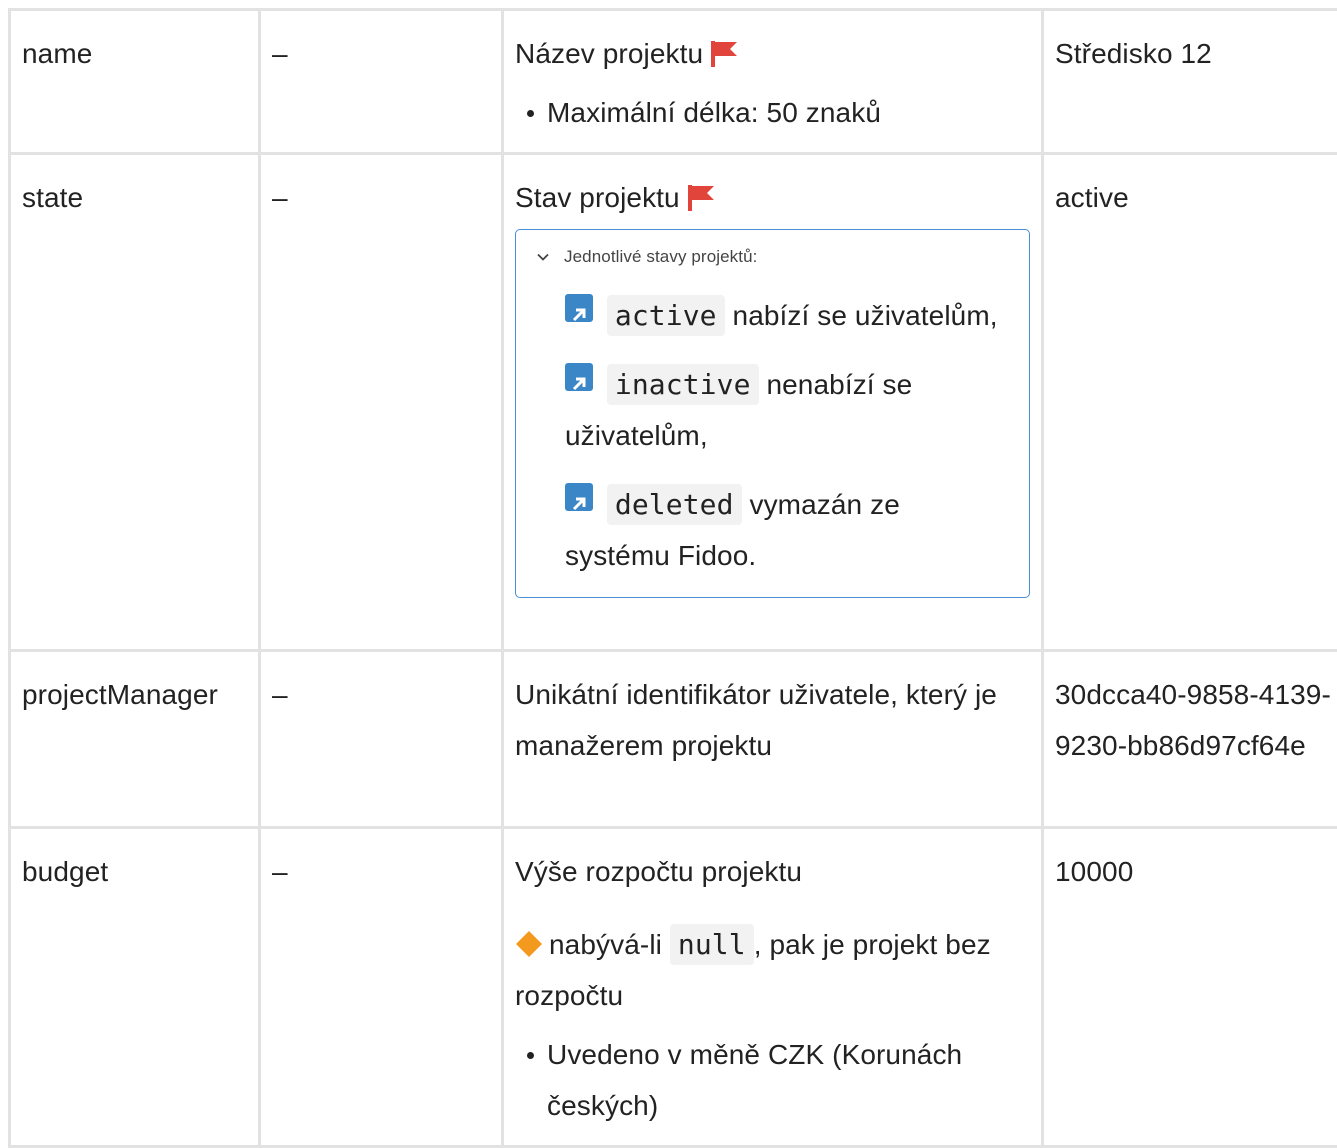 This screenshot has width=1337, height=1148. What do you see at coordinates (788, 1080) in the screenshot?
I see `list-item: Uvedeno v měně CZK (Korunách českých)` at bounding box center [788, 1080].